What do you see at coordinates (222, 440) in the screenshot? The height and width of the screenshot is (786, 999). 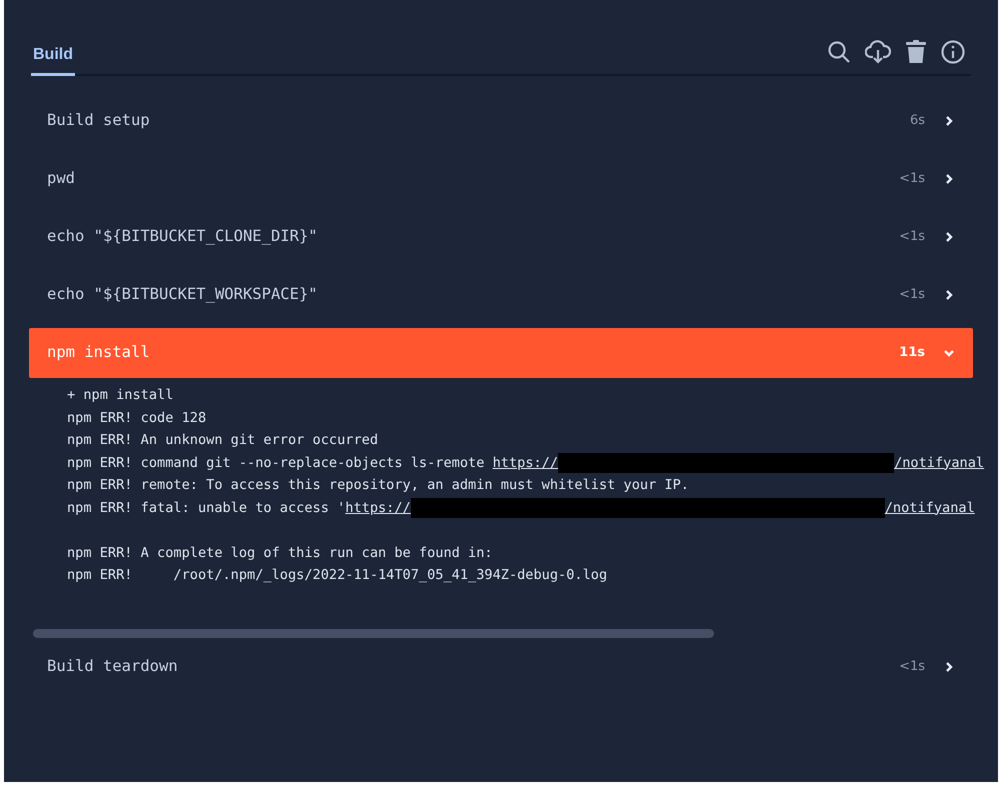 I see `log-text: npm ERR! An unknown git error occurred` at bounding box center [222, 440].